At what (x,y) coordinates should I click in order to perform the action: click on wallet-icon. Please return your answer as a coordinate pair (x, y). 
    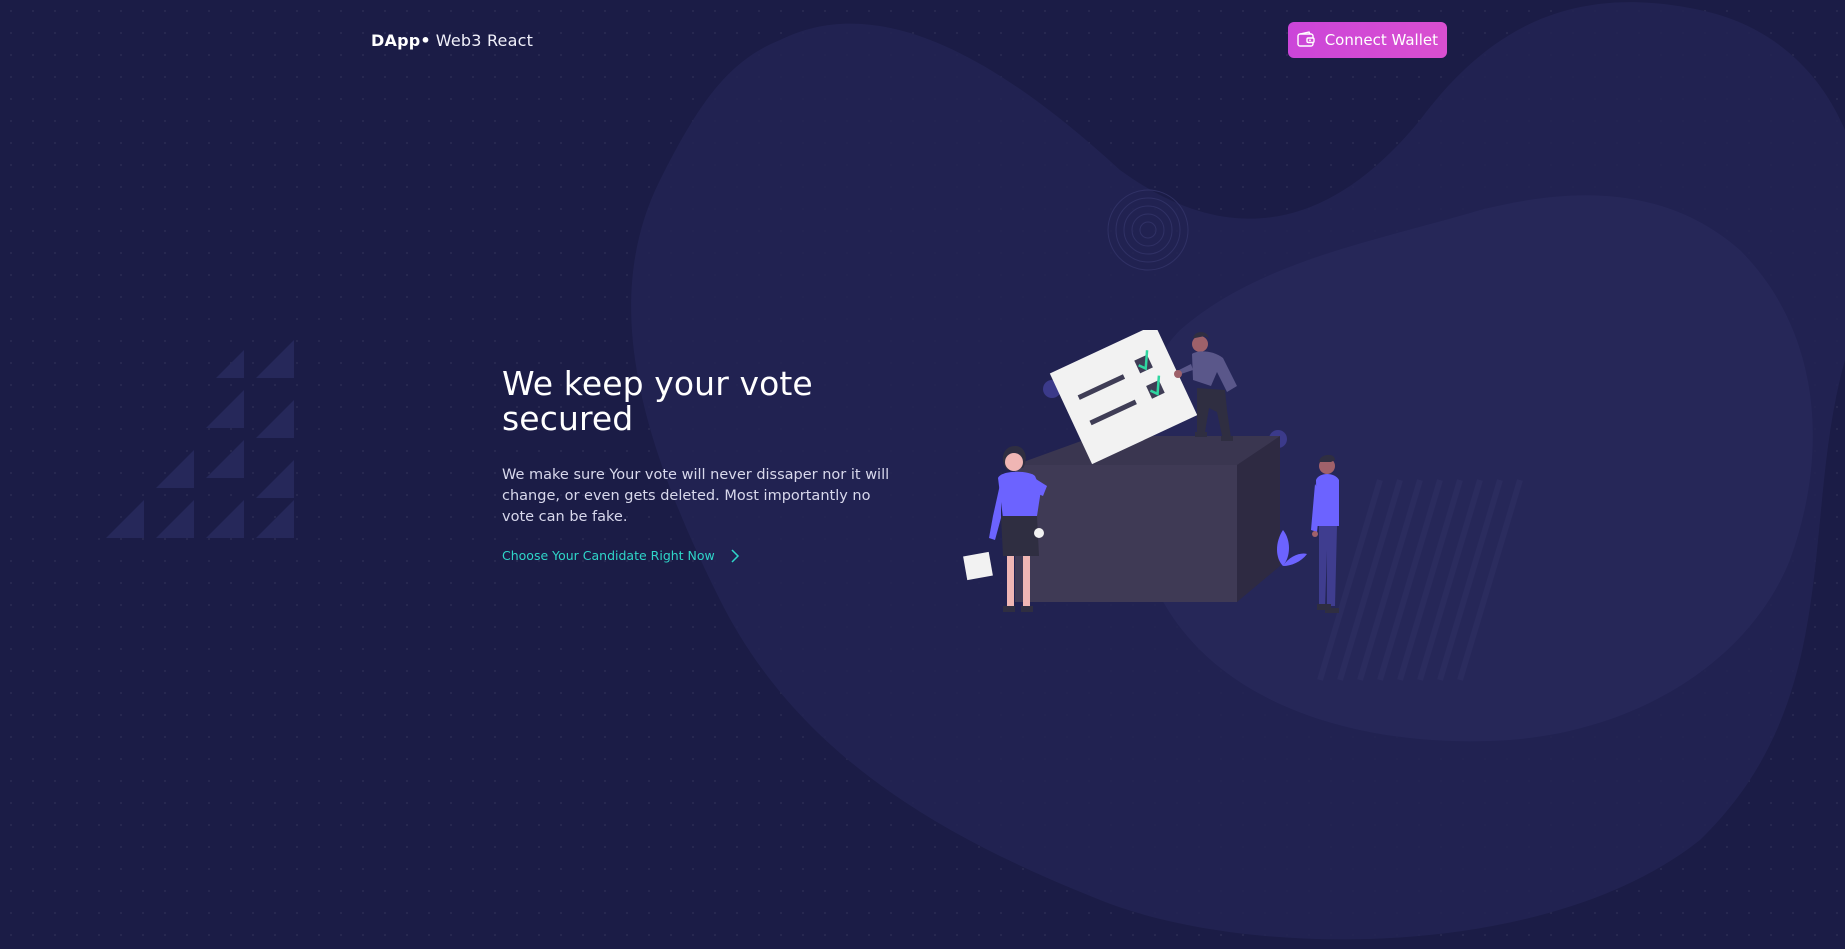
    Looking at the image, I should click on (1306, 40).